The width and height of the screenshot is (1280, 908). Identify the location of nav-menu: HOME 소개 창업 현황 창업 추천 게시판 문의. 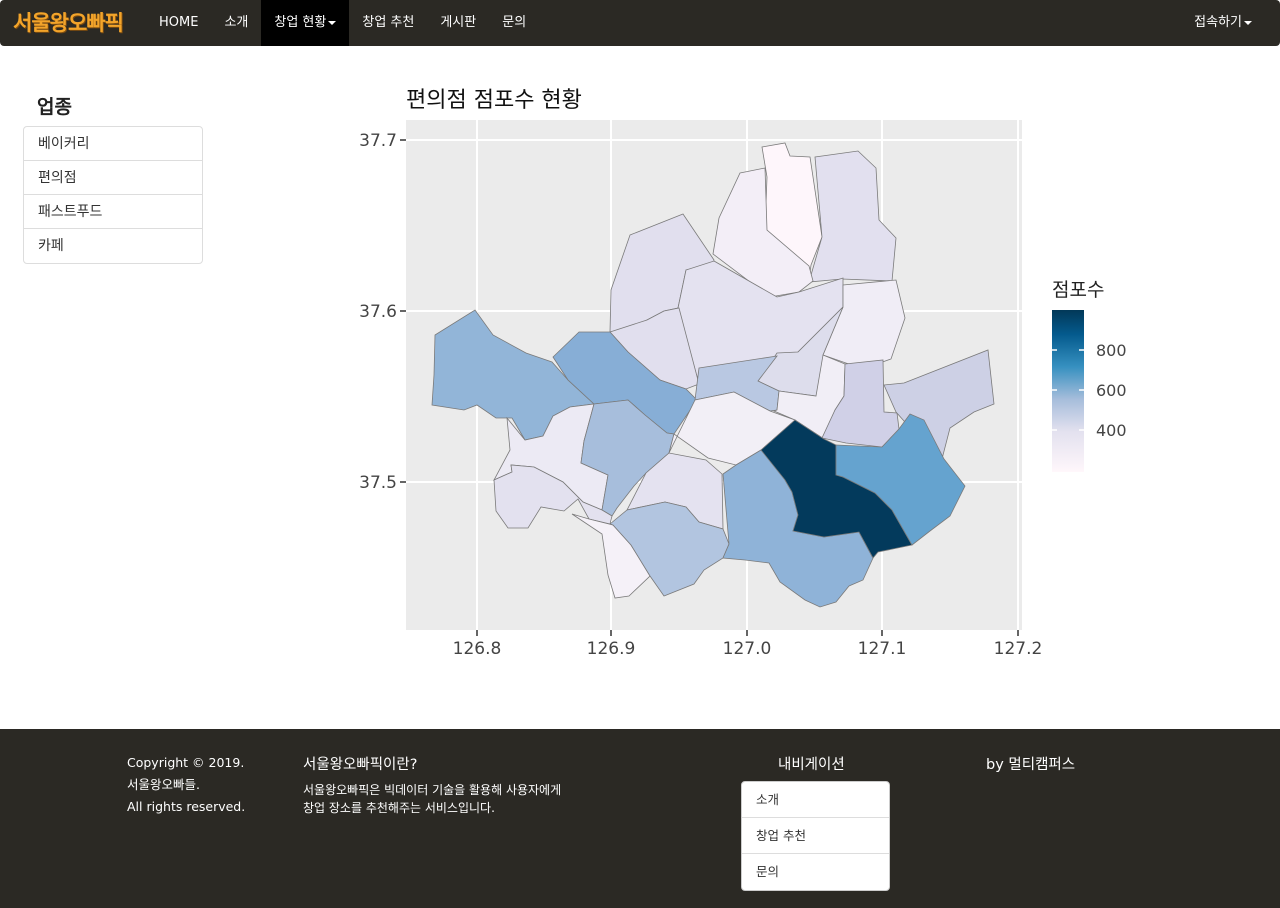
(342, 23).